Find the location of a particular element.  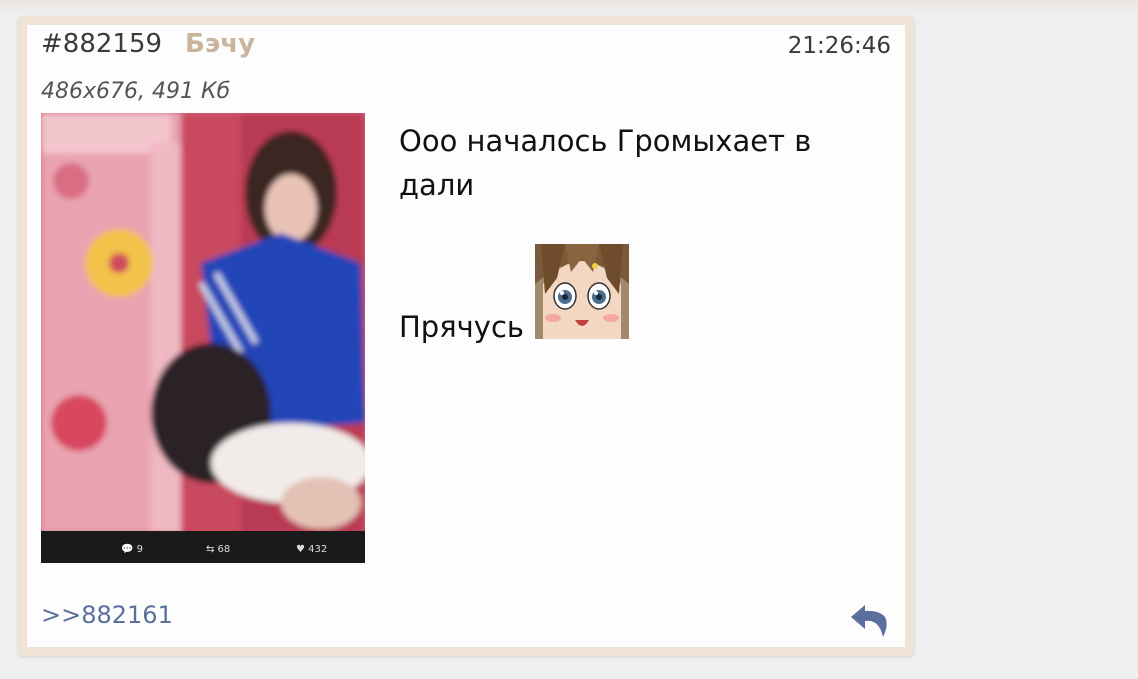

page-top-strip is located at coordinates (569, 7).